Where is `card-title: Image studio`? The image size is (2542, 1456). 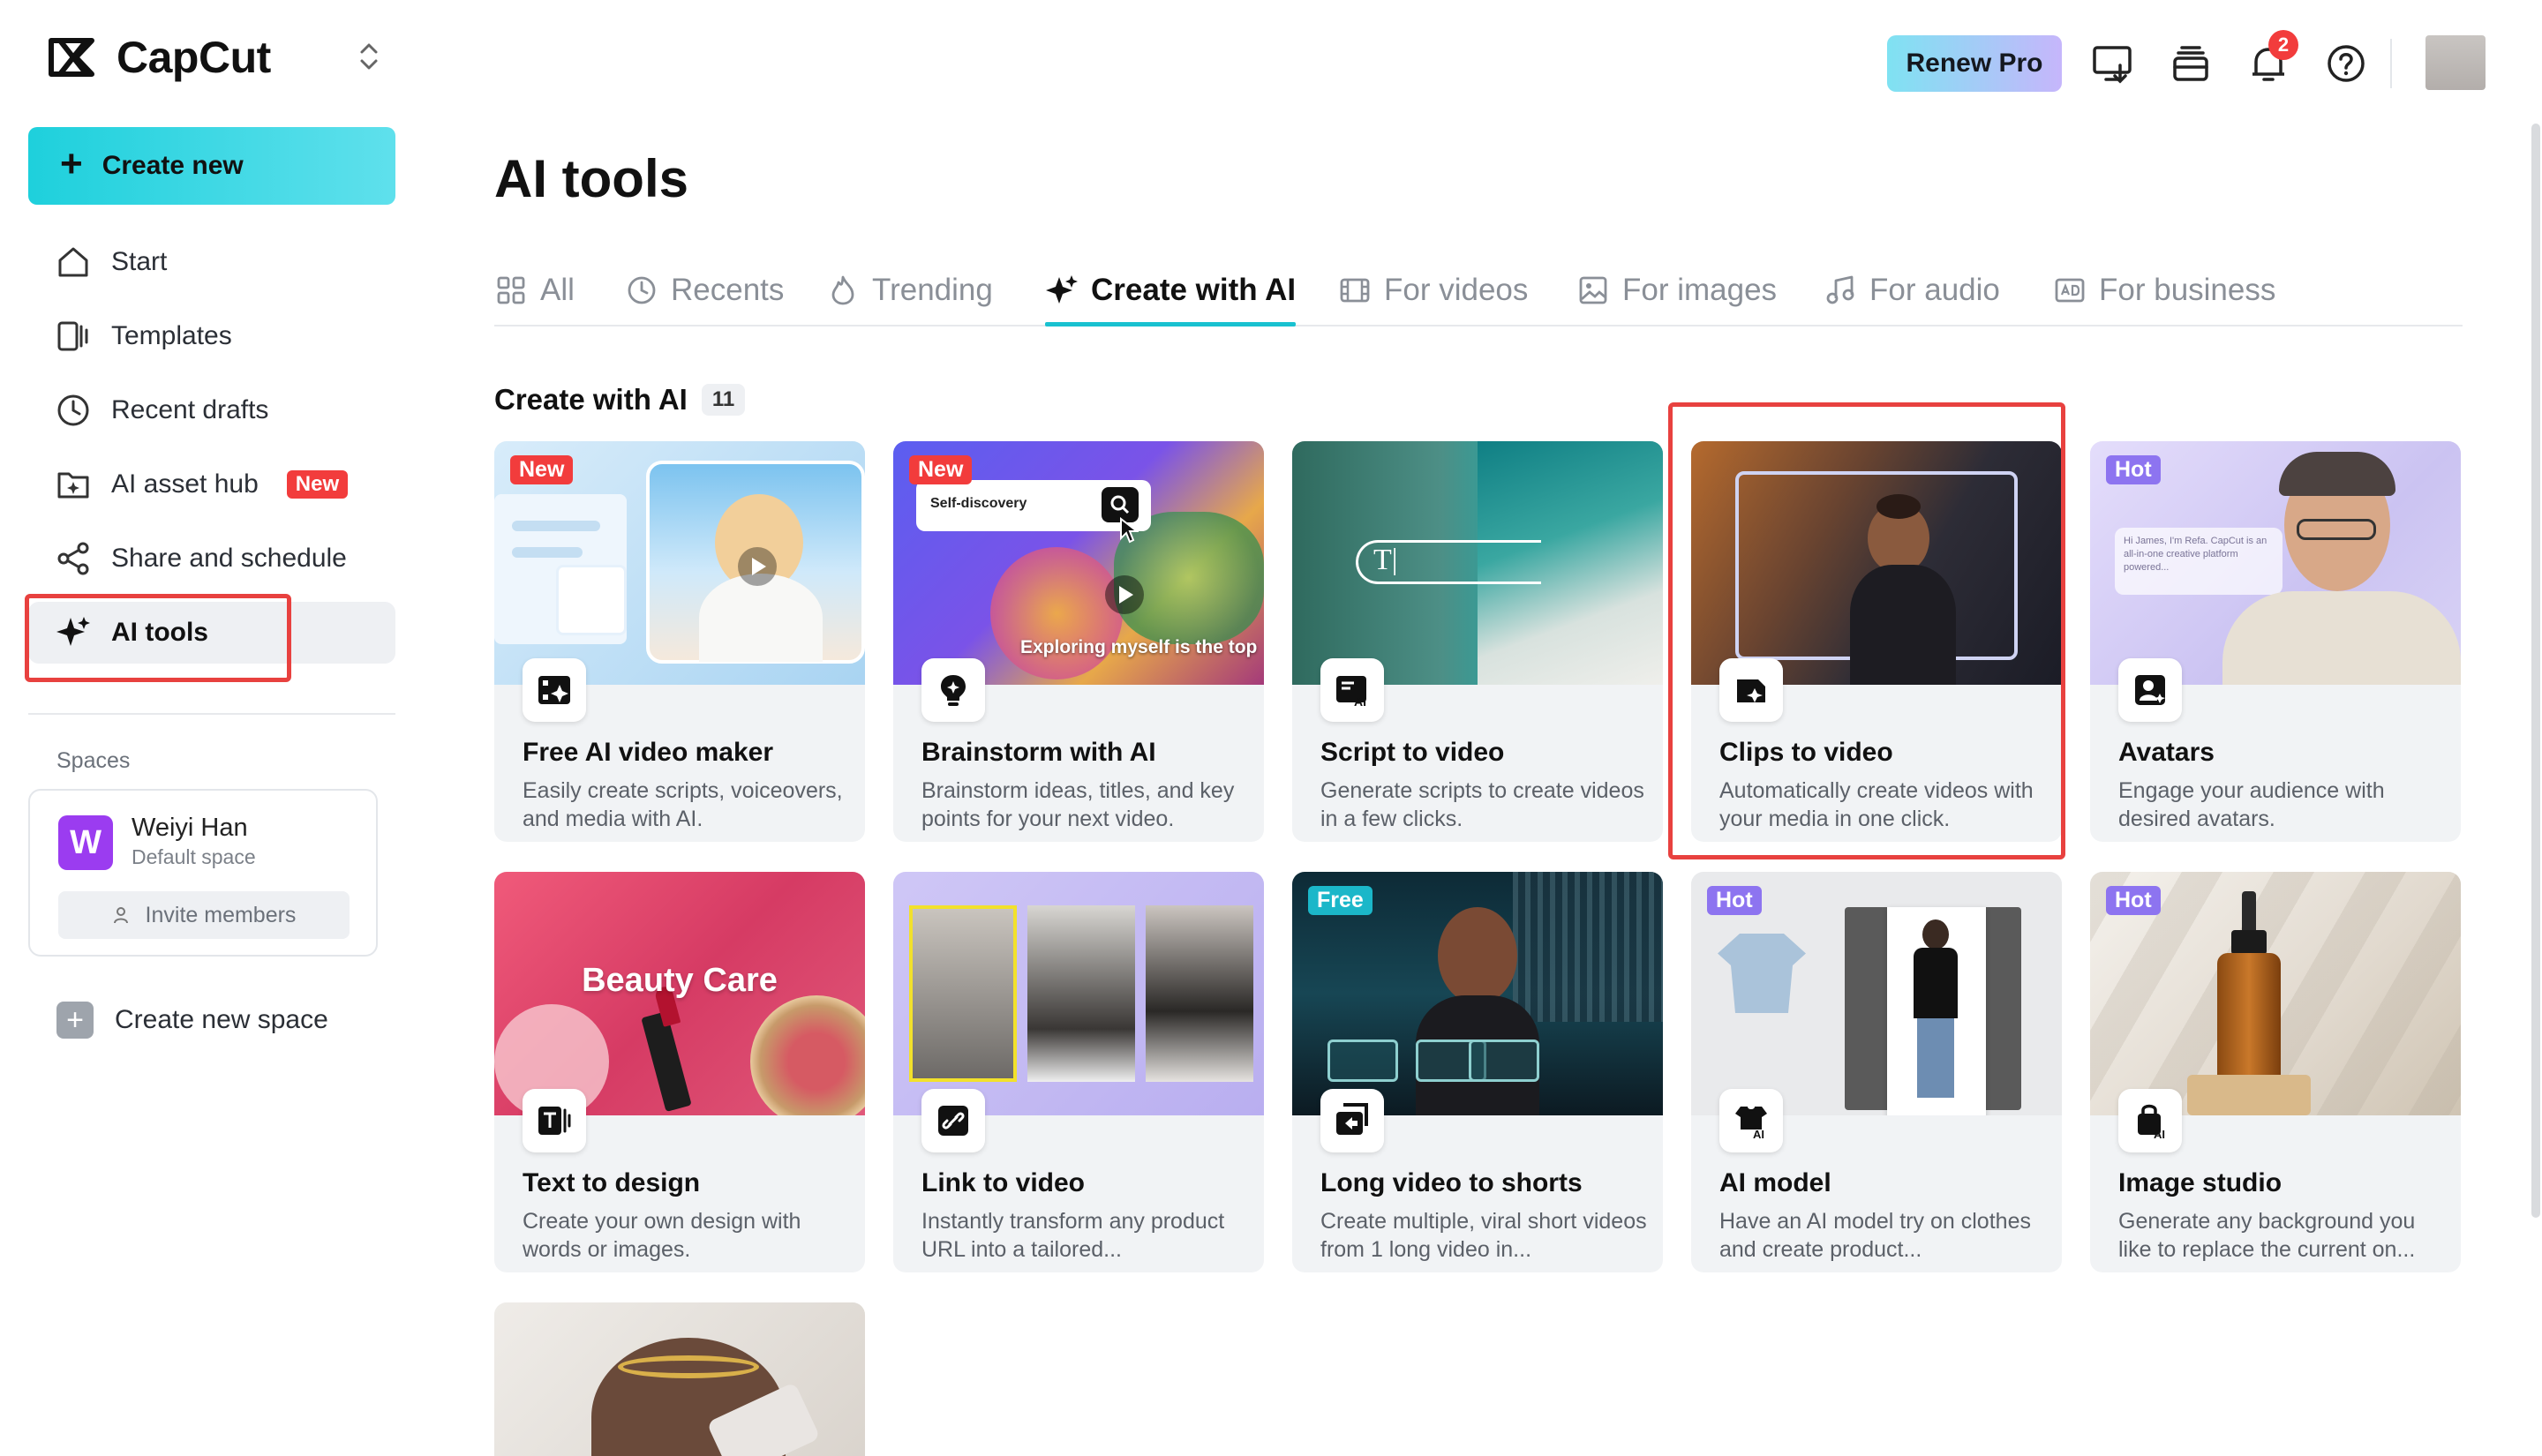 card-title: Image studio is located at coordinates (2200, 1183).